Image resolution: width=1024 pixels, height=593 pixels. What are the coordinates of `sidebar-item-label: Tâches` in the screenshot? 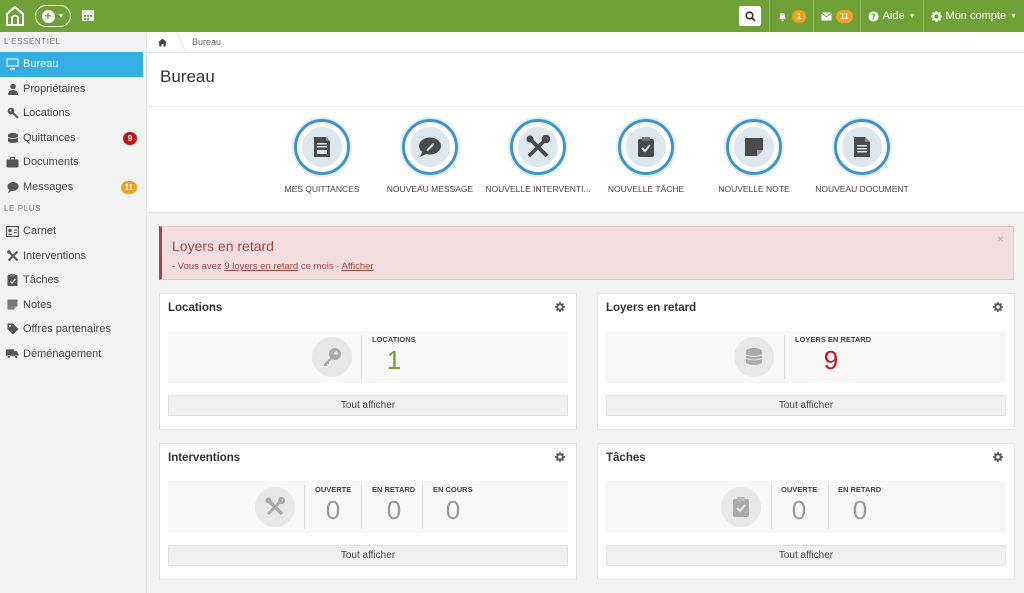 It's located at (41, 280).